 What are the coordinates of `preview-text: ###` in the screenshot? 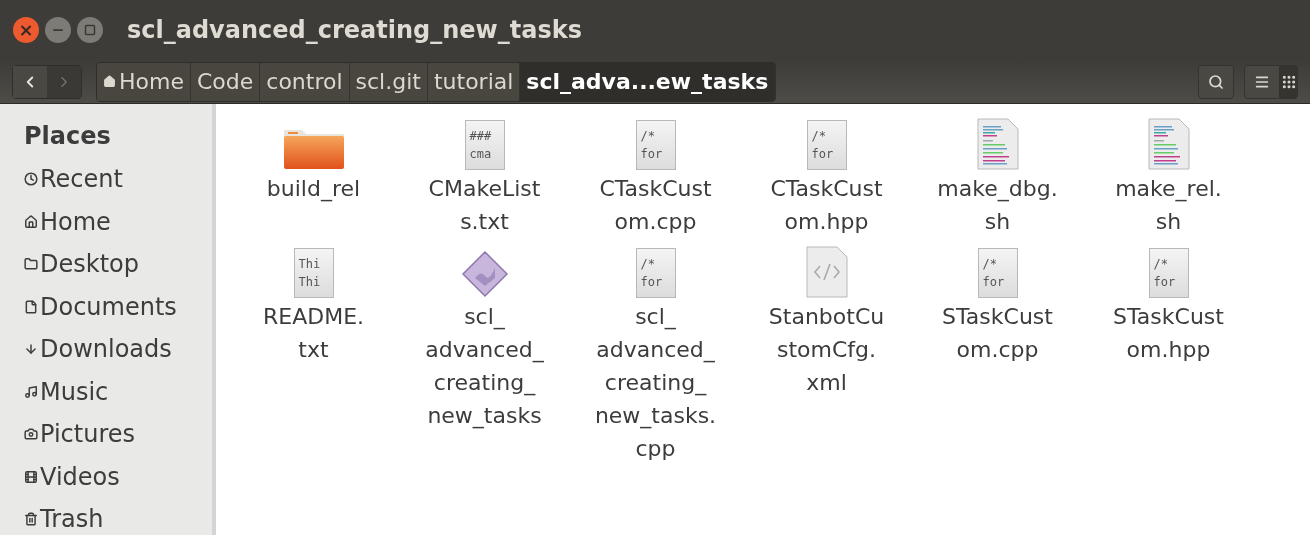 It's located at (481, 136).